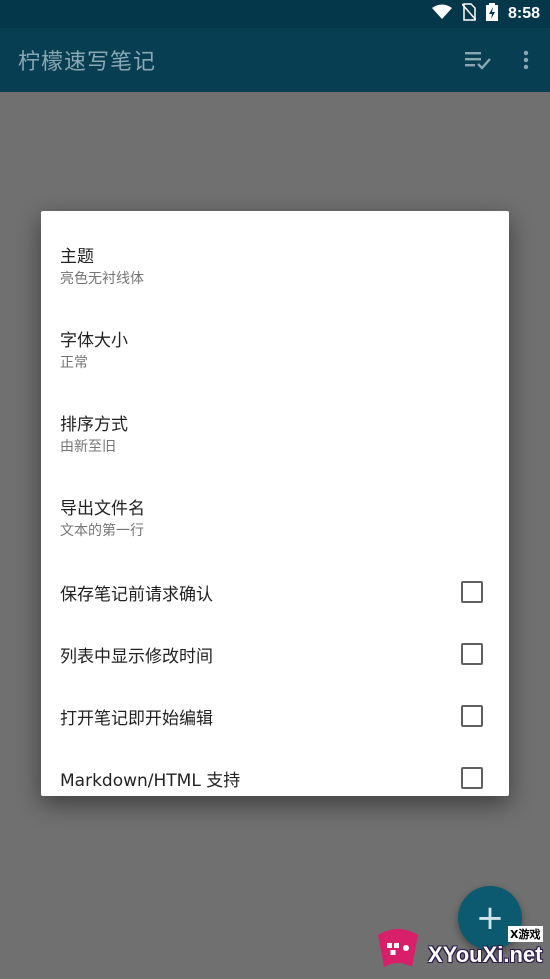 The width and height of the screenshot is (550, 979). What do you see at coordinates (275, 519) in the screenshot?
I see `pref-export-filename: 导出文件名 文本的第一行` at bounding box center [275, 519].